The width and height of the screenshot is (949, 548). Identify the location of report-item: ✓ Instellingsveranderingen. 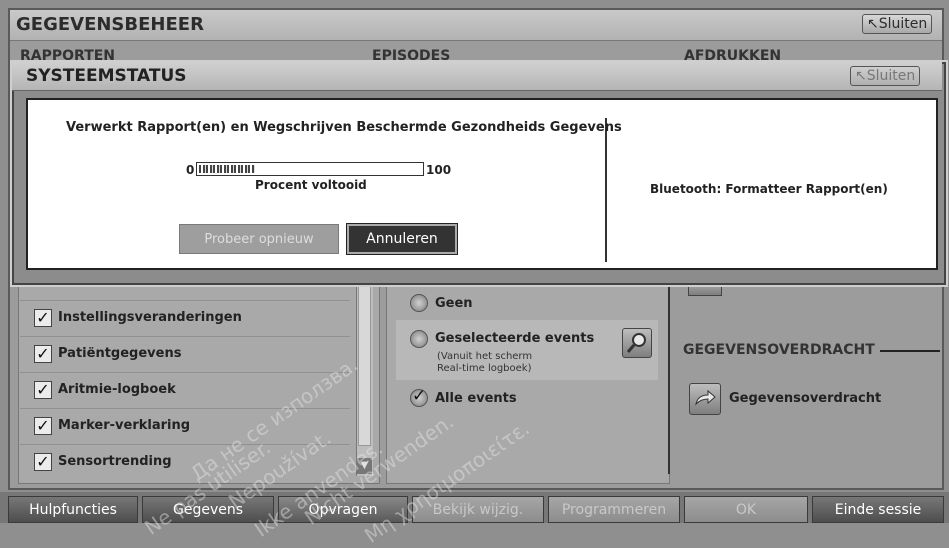
(185, 317).